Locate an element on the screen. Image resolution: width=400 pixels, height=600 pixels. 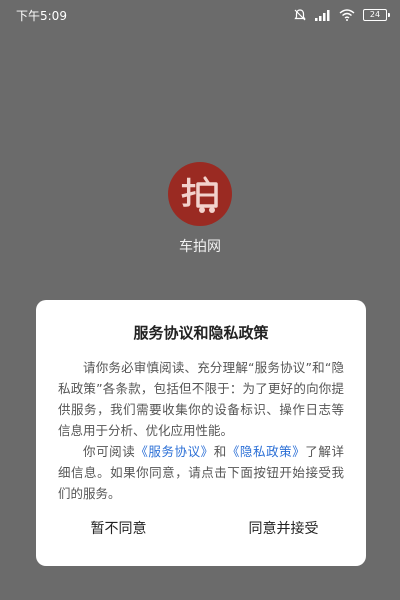
car-auction-logo-icon: 扌 is located at coordinates (199, 194).